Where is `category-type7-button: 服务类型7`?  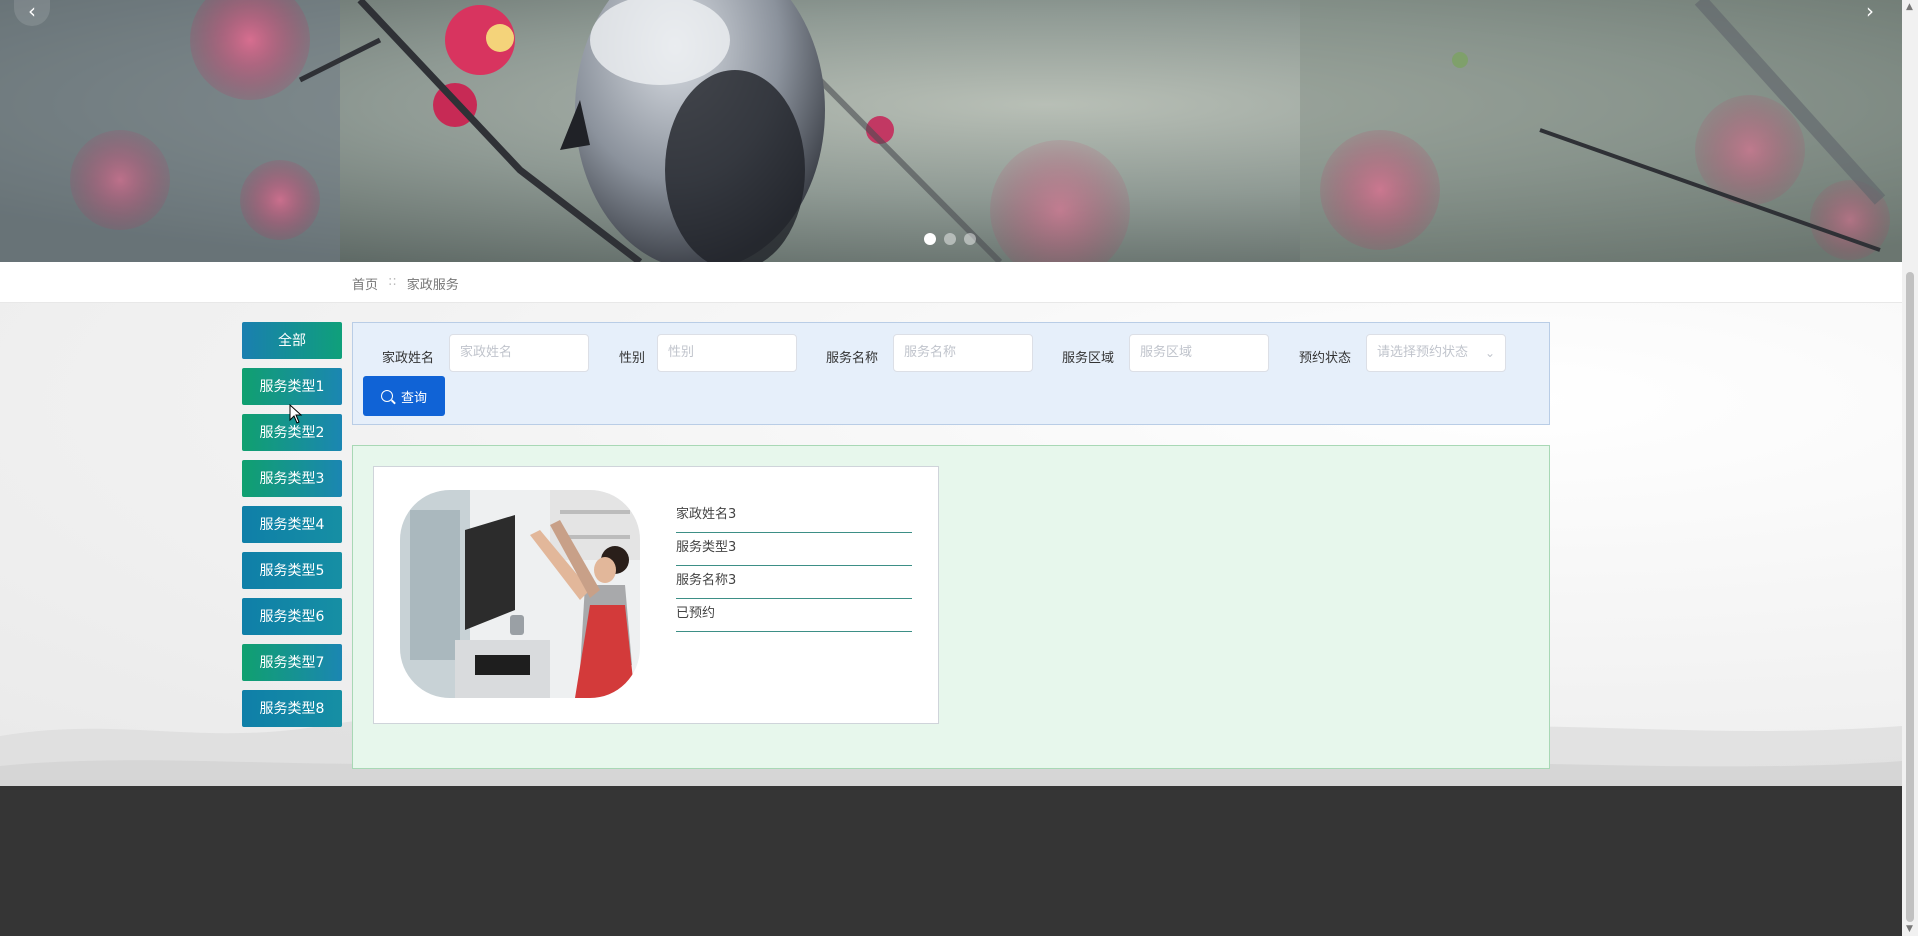 category-type7-button: 服务类型7 is located at coordinates (292, 662).